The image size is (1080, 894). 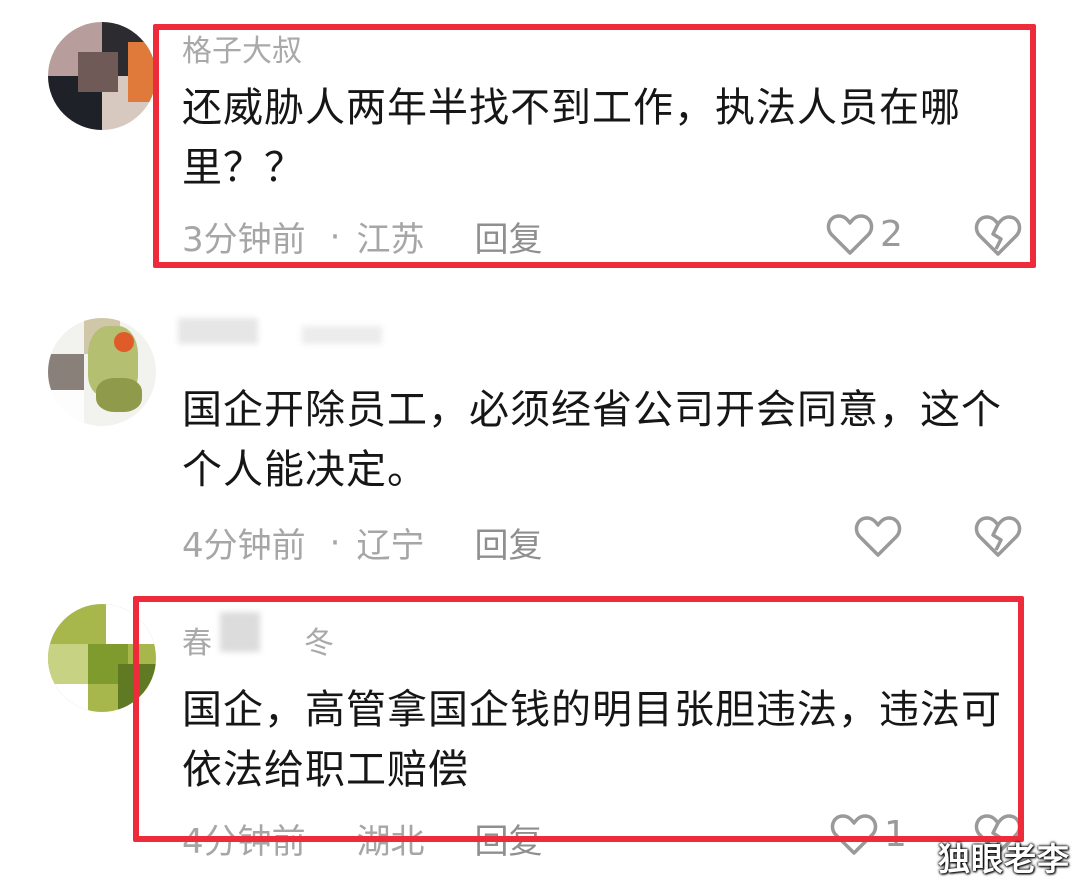 I want to click on user-avatar, so click(x=102, y=658).